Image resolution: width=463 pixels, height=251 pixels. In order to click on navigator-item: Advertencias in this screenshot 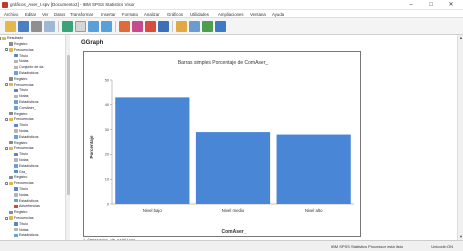, I will do `click(27, 206)`.